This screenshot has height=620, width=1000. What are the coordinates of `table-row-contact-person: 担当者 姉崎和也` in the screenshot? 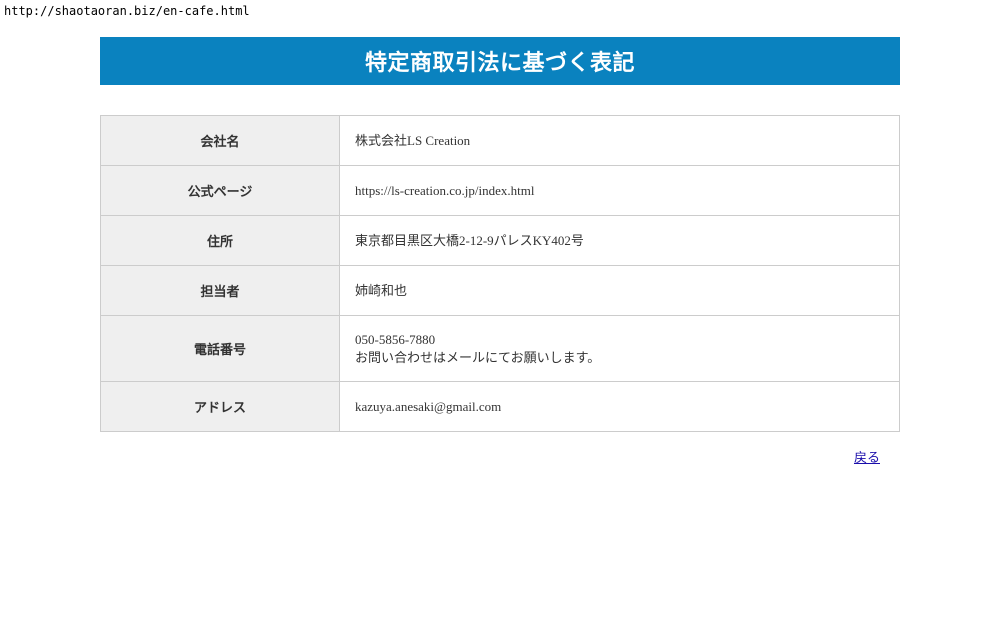 It's located at (500, 290).